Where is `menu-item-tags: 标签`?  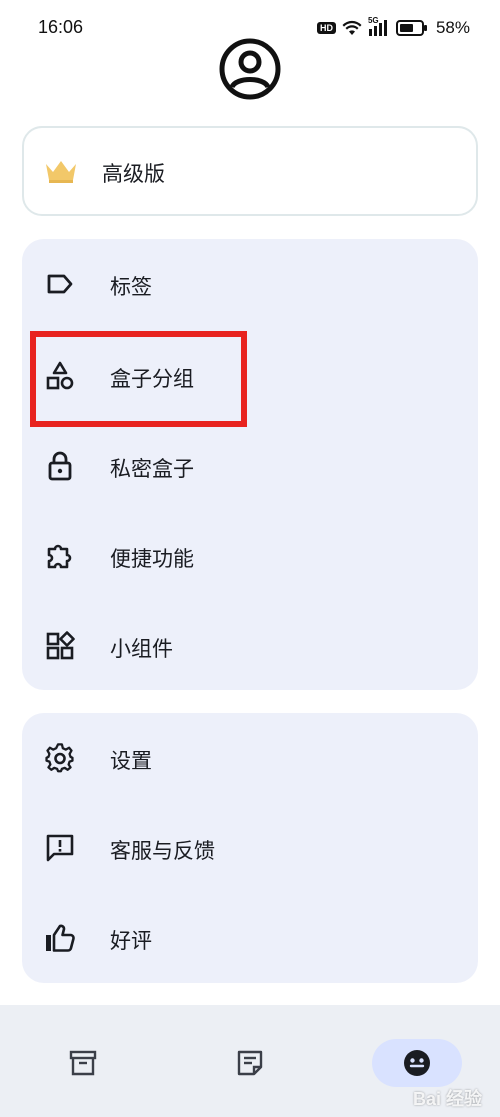
menu-item-tags: 标签 is located at coordinates (250, 284).